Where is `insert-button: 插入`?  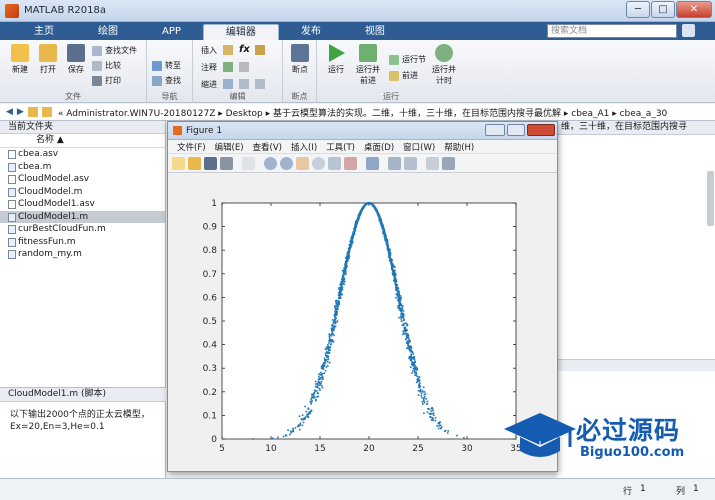 insert-button: 插入 is located at coordinates (209, 50).